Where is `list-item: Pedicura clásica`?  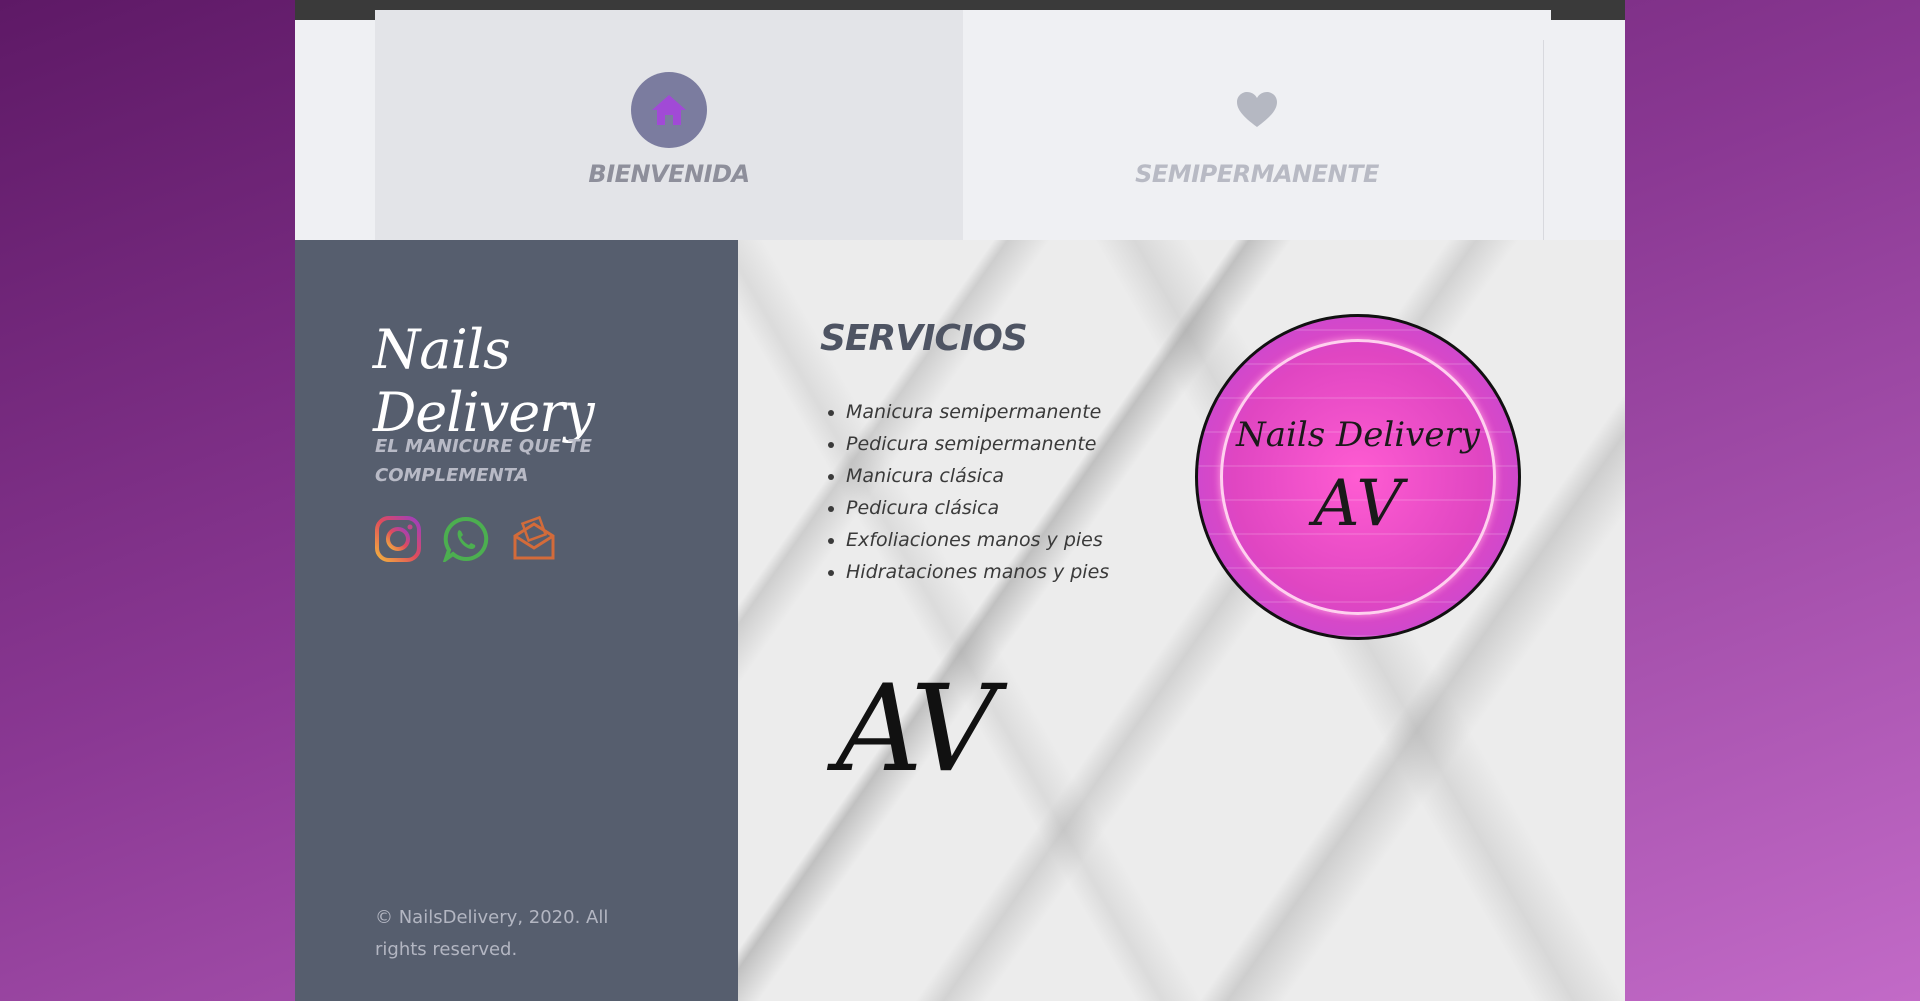
list-item: Pedicura clásica is located at coordinates (977, 508).